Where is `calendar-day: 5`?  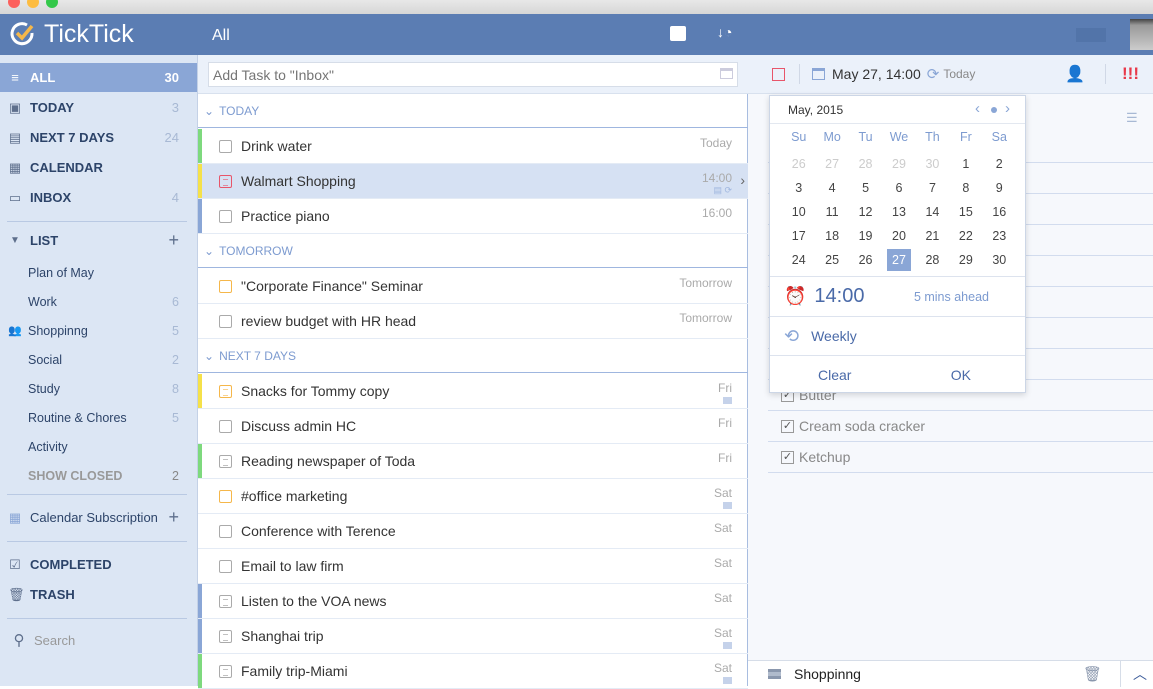 calendar-day: 5 is located at coordinates (865, 188).